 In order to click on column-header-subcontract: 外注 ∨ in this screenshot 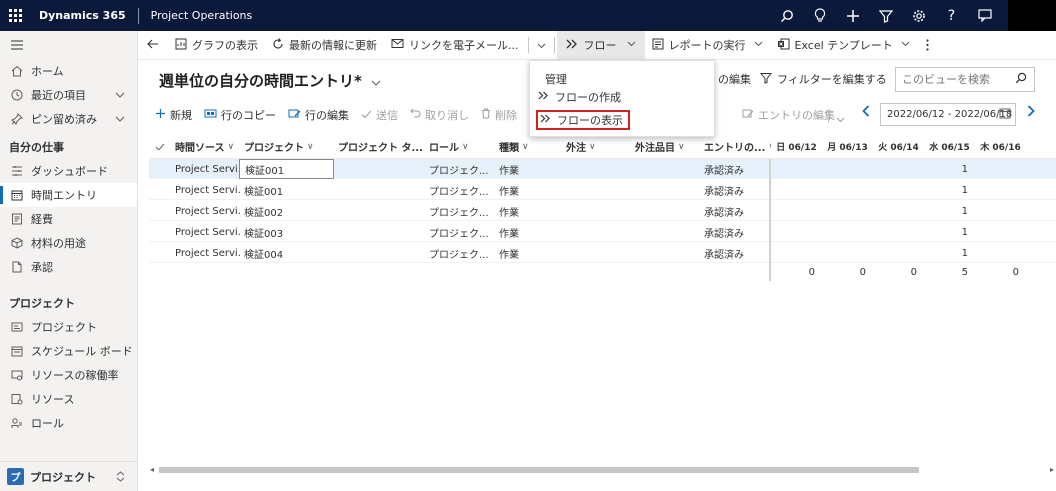, I will do `click(596, 146)`.